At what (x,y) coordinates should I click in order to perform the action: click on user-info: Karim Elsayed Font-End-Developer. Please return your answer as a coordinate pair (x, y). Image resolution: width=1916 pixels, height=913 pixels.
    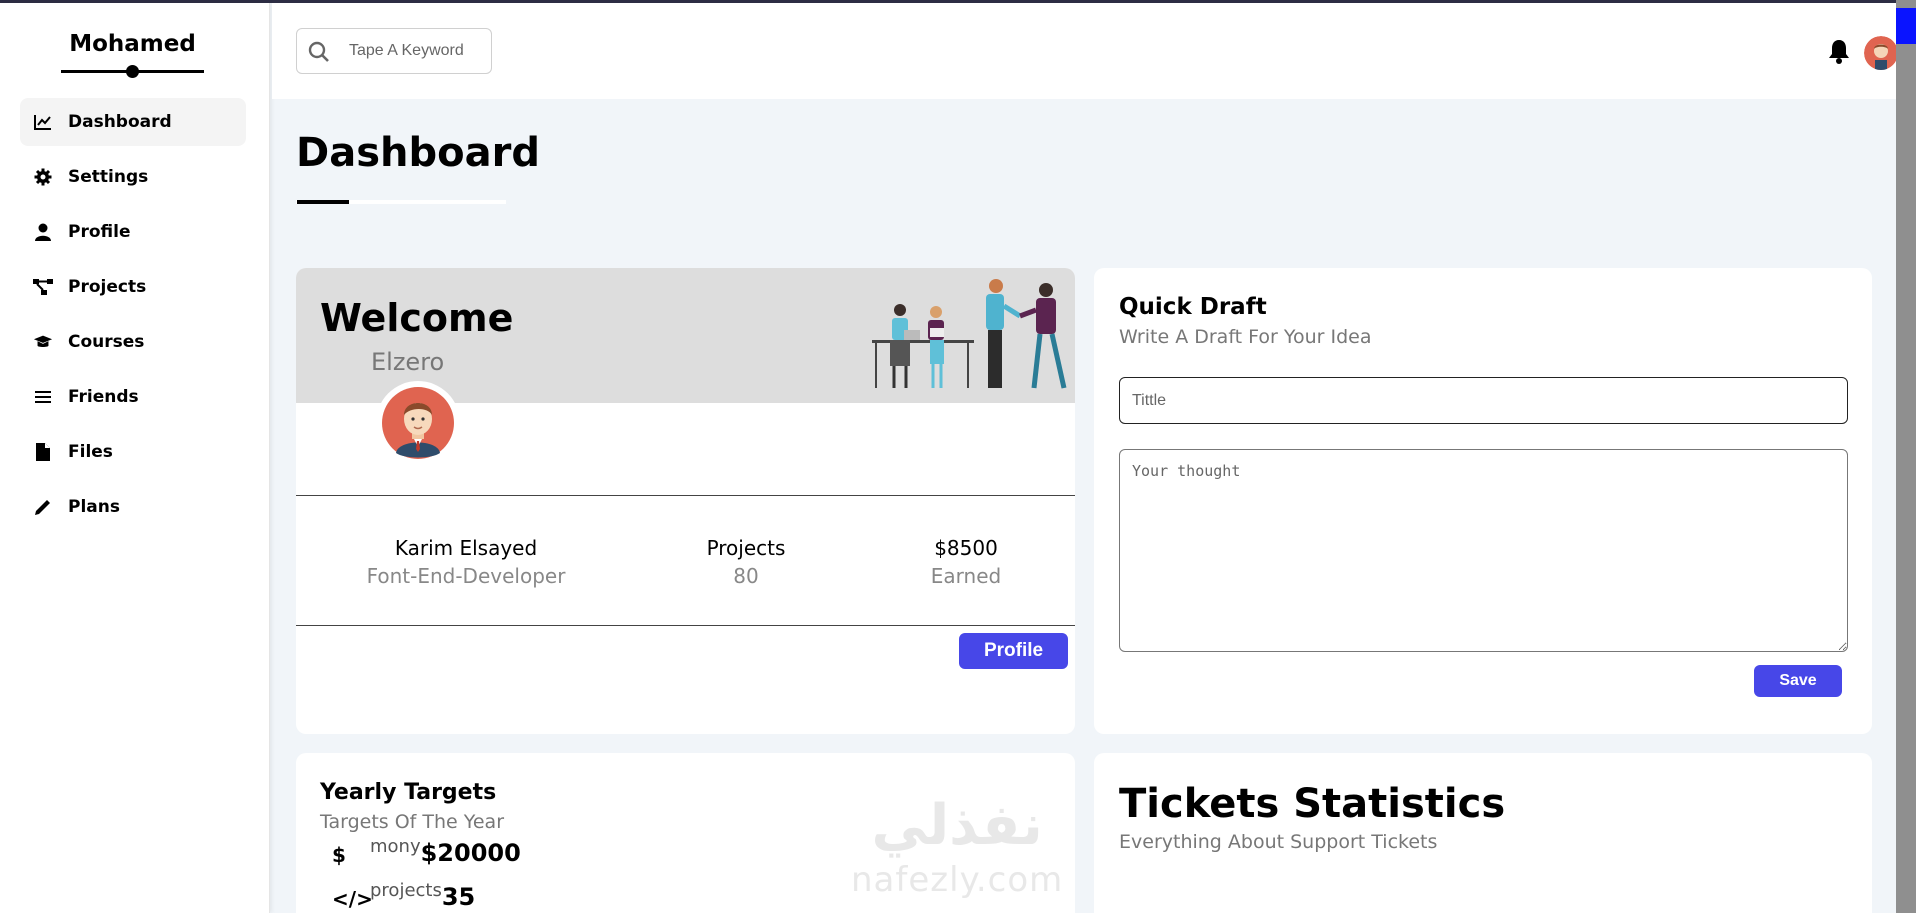
    Looking at the image, I should click on (466, 562).